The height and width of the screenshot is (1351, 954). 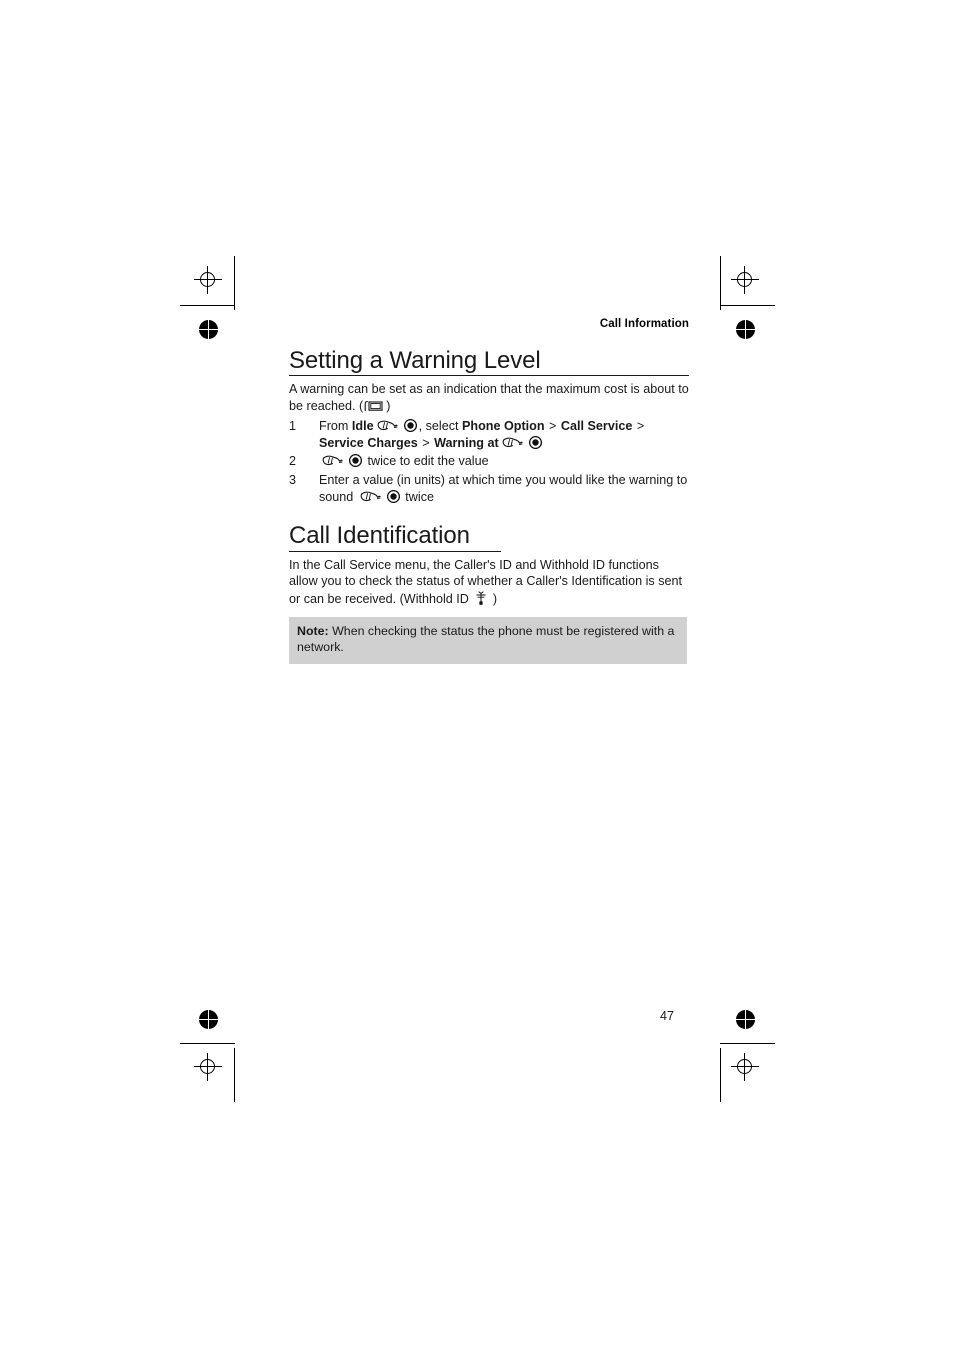 I want to click on antenna-icon, so click(x=481, y=598).